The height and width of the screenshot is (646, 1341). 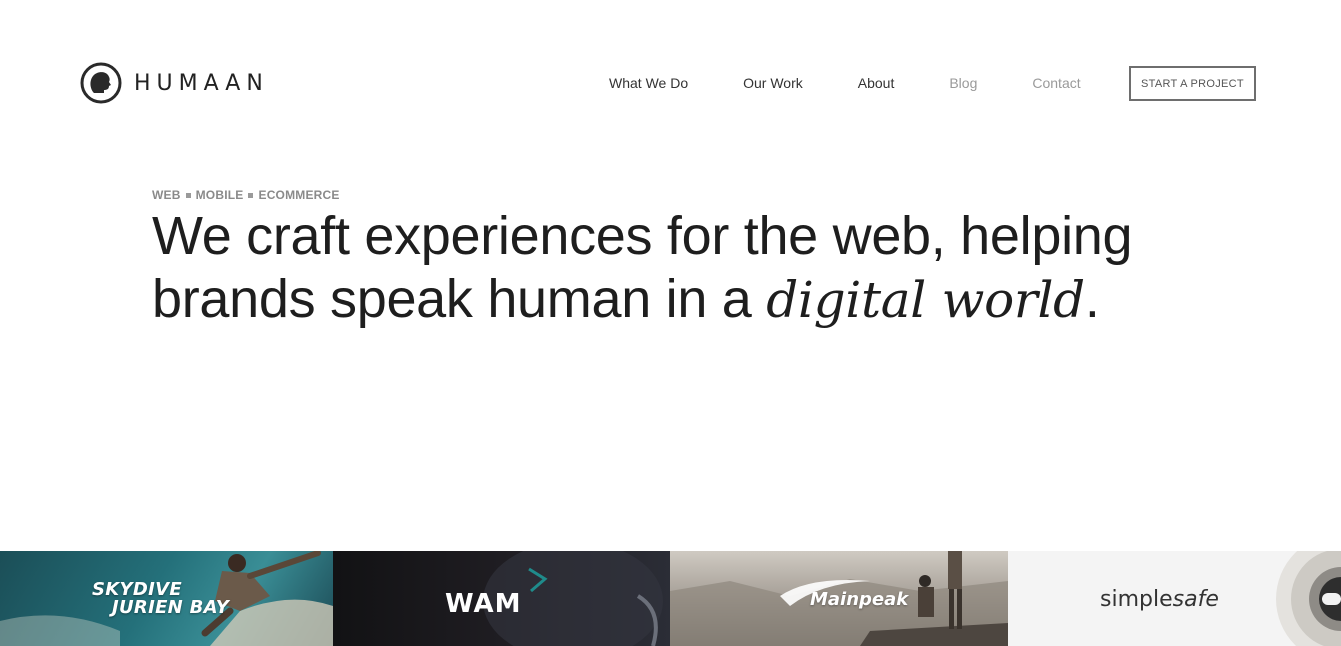 I want to click on project-label-mainpeak: Mainpeak, so click(x=859, y=599).